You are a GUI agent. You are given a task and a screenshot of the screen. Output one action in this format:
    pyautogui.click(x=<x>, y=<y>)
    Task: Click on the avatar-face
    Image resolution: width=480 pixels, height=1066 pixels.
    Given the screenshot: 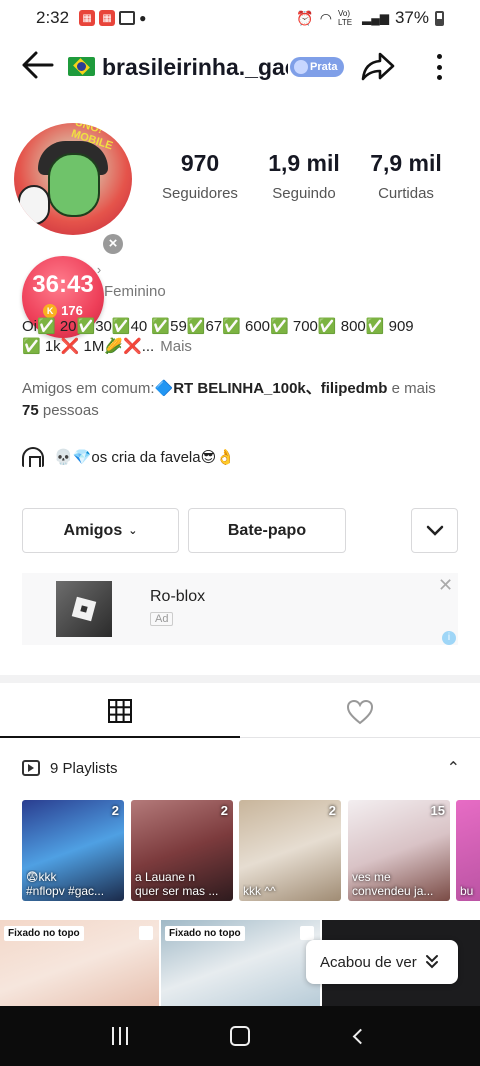 What is the action you would take?
    pyautogui.click(x=74, y=185)
    